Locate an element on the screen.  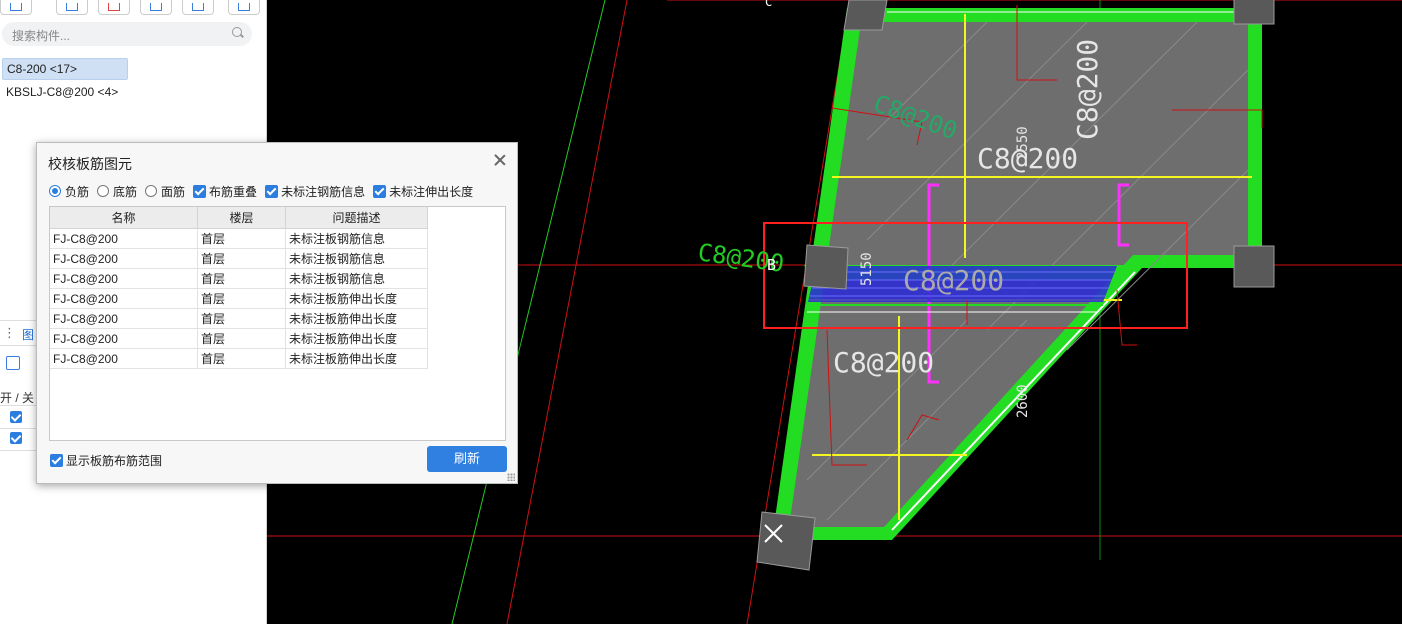
check-missing-info: 未标注钢筋信息 is located at coordinates (315, 191).